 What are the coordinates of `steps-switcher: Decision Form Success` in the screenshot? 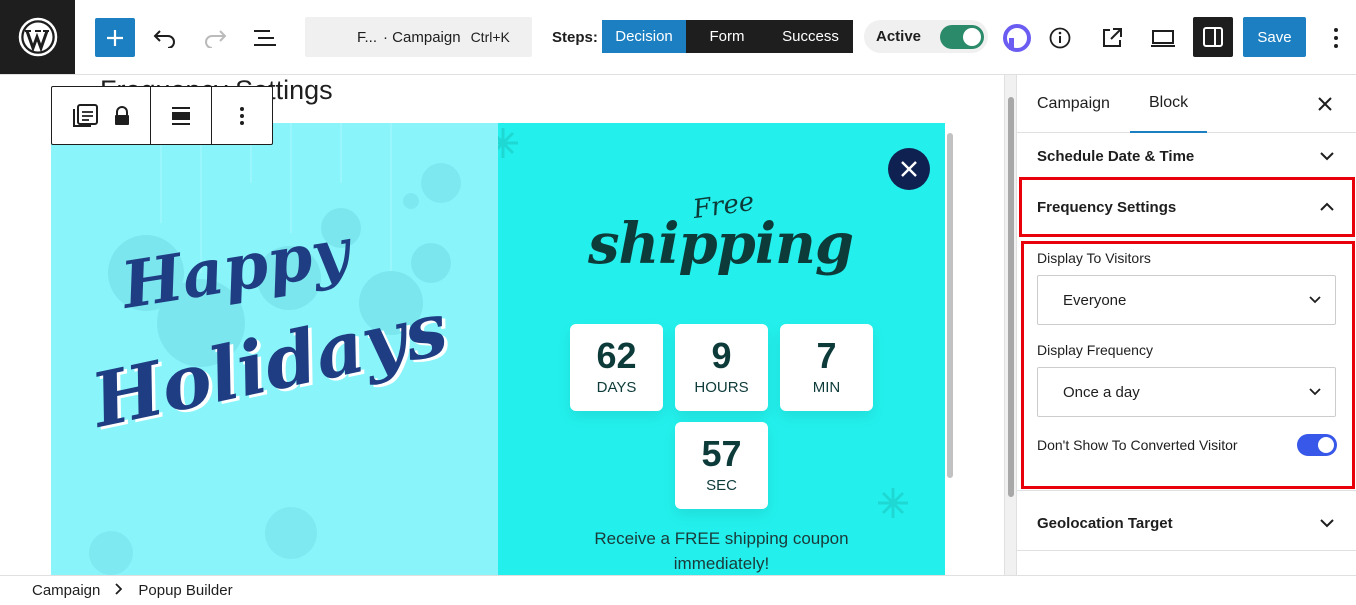 It's located at (727, 36).